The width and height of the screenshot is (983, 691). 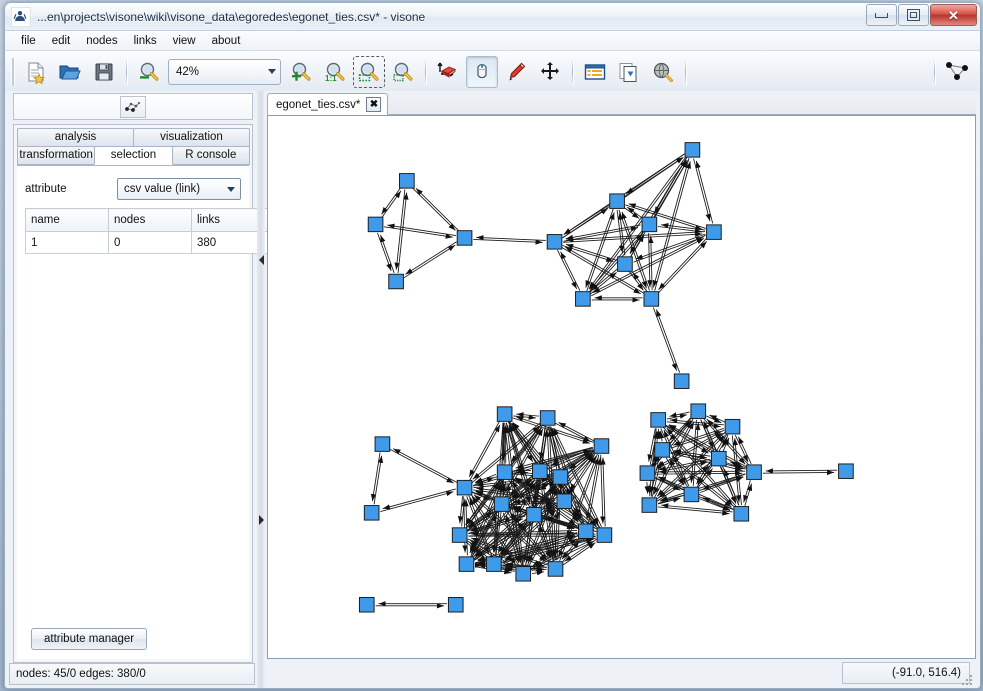 I want to click on eraser-tool-button, so click(x=448, y=72).